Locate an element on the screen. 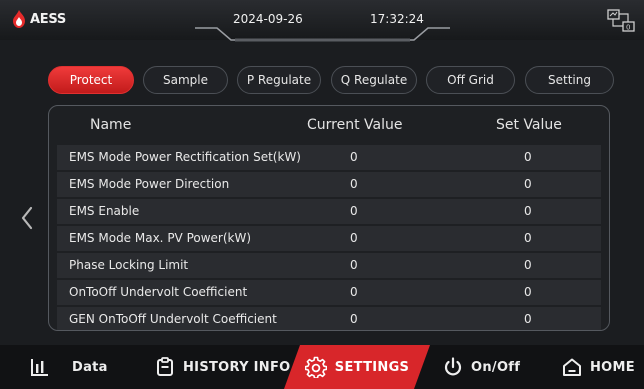 The image size is (644, 389). nav-history-info: HISTORY INFO is located at coordinates (223, 367).